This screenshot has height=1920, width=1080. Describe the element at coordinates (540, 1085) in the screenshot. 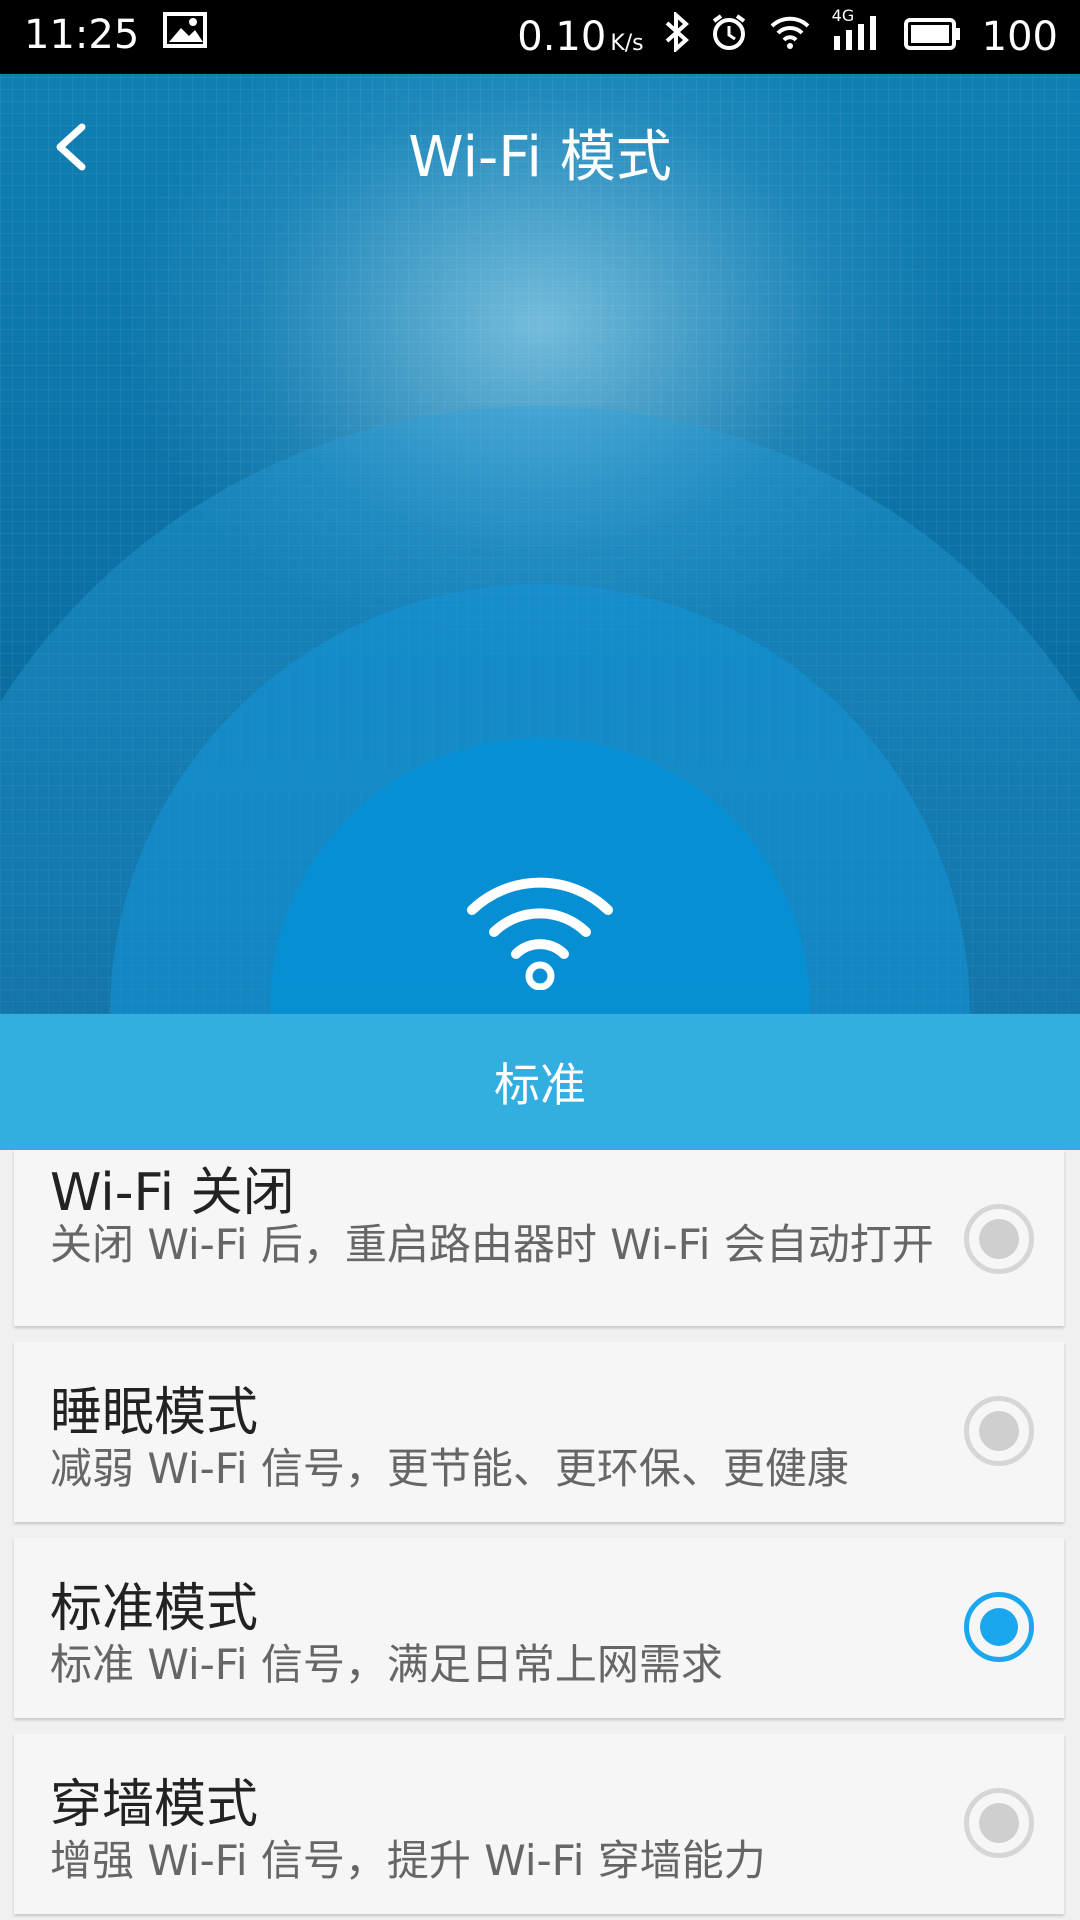

I see `current-mode-label: 标准` at that location.